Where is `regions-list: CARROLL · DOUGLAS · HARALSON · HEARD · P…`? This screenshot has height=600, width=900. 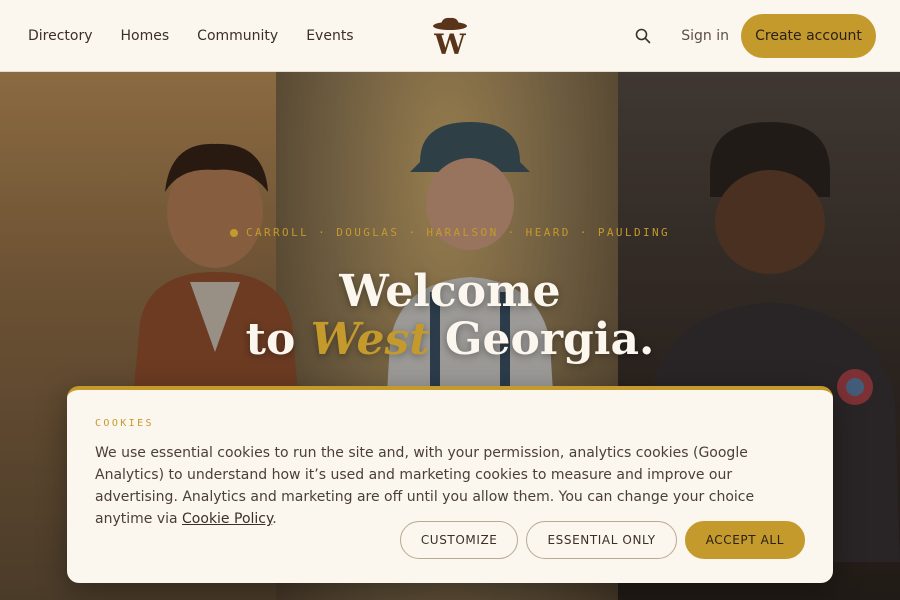 regions-list: CARROLL · DOUGLAS · HARALSON · HEARD · P… is located at coordinates (450, 232).